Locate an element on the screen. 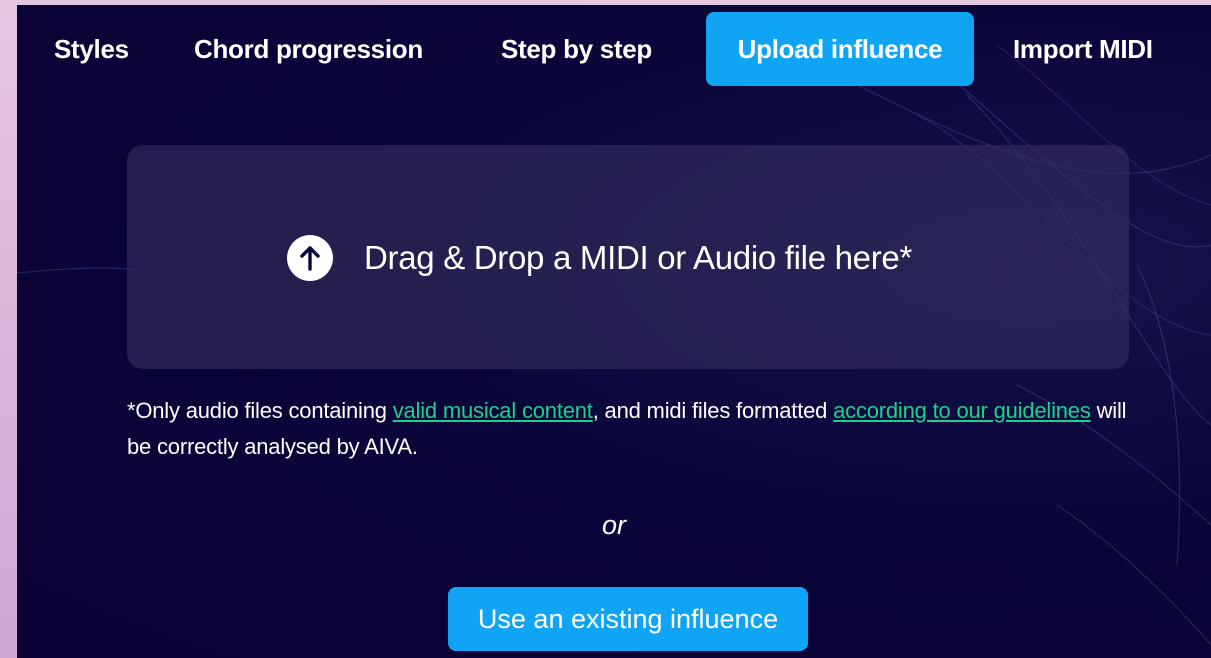 Image resolution: width=1211 pixels, height=658 pixels. arrow-up-circle-icon is located at coordinates (310, 258).